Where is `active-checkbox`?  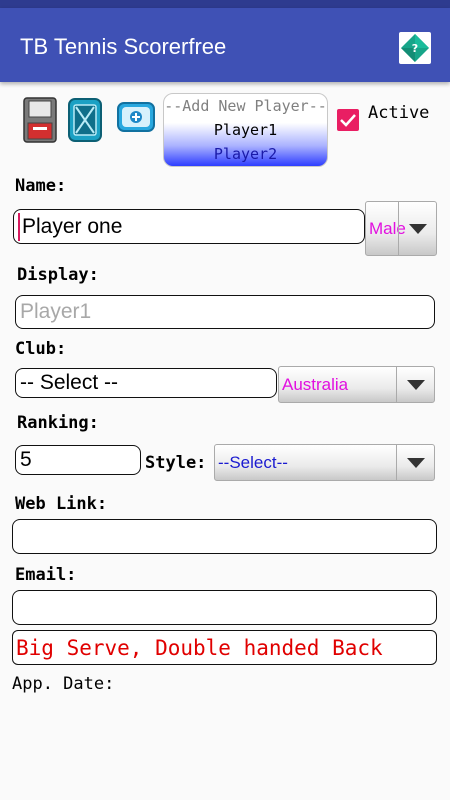 active-checkbox is located at coordinates (348, 120).